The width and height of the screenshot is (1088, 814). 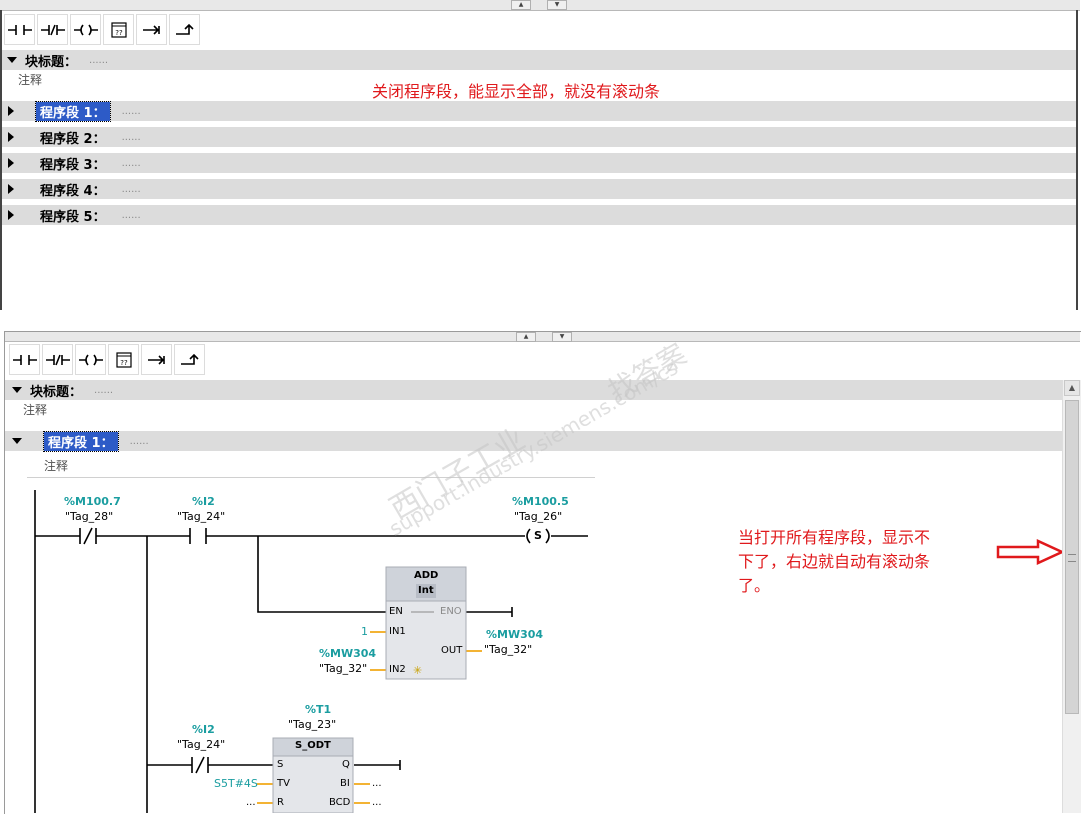 I want to click on timer-tv-value: S5T#4S, so click(x=236, y=783).